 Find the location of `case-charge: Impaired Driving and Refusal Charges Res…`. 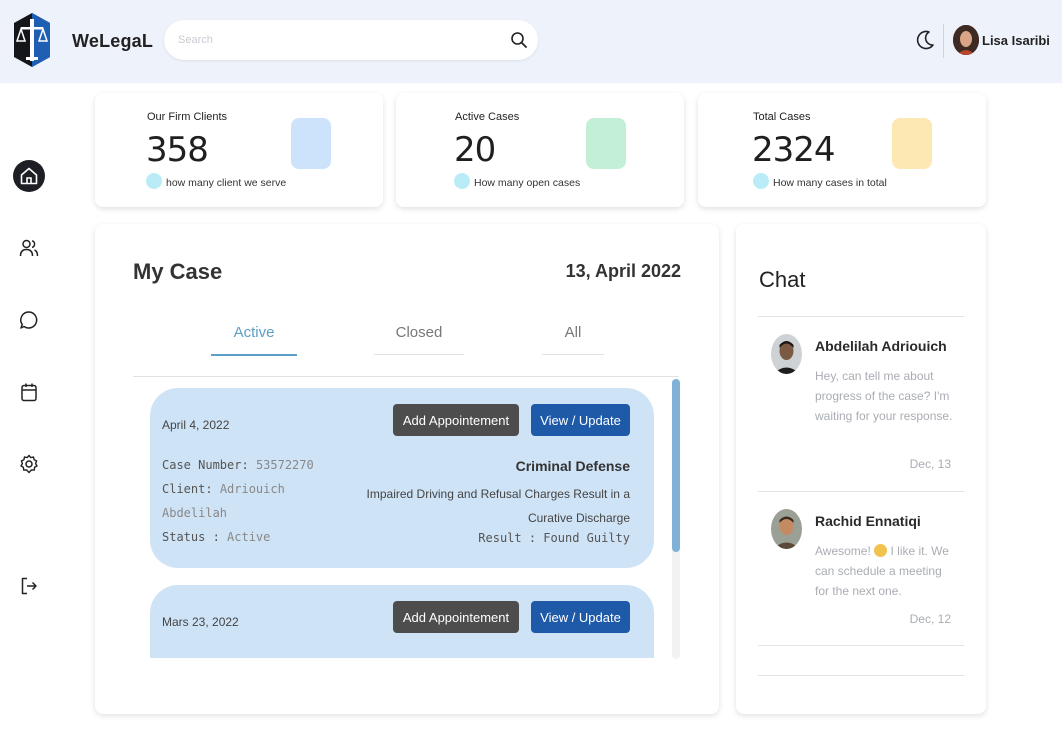

case-charge: Impaired Driving and Refusal Charges Res… is located at coordinates (485, 506).